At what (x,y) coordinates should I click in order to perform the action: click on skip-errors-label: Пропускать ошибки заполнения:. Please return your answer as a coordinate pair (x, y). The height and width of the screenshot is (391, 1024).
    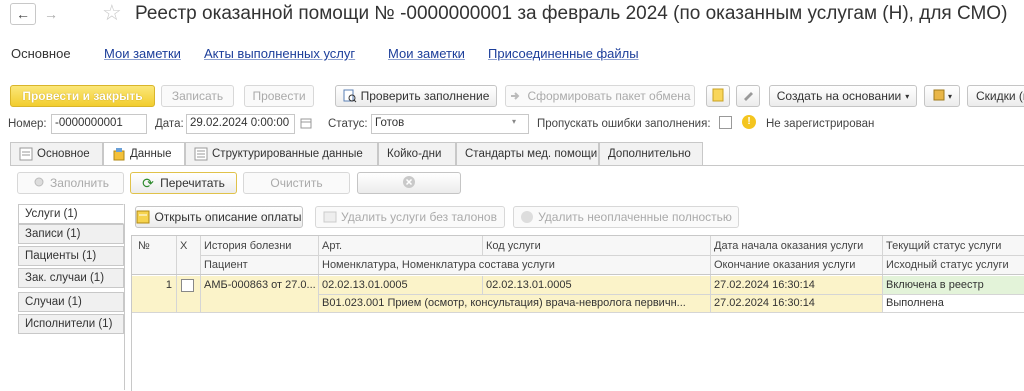
    Looking at the image, I should click on (624, 124).